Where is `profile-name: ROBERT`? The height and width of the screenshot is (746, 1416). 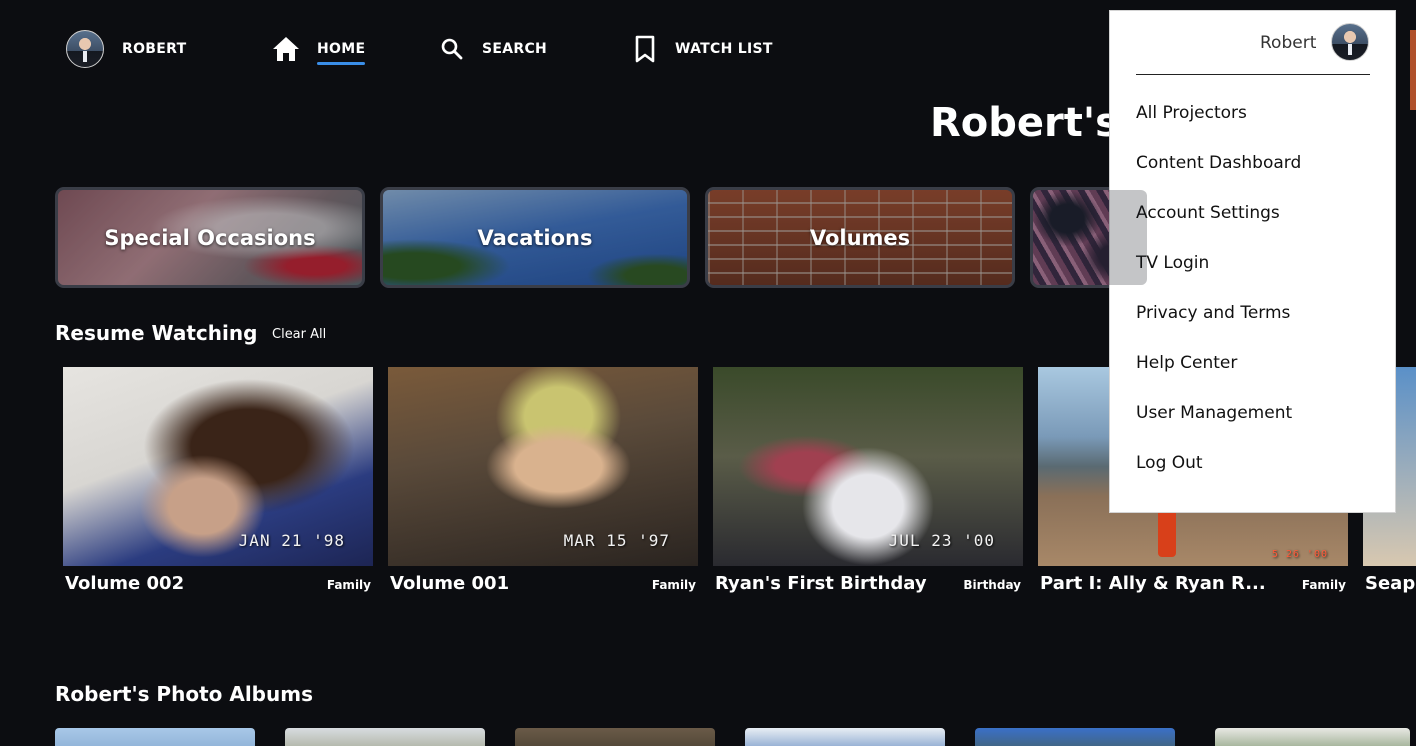
profile-name: ROBERT is located at coordinates (154, 49).